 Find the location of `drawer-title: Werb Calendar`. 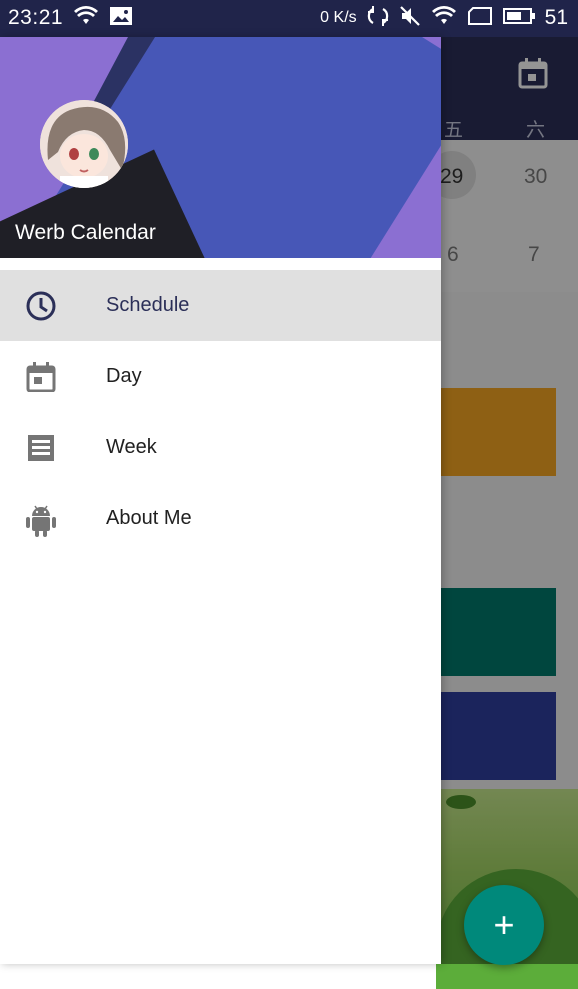

drawer-title: Werb Calendar is located at coordinates (85, 232).